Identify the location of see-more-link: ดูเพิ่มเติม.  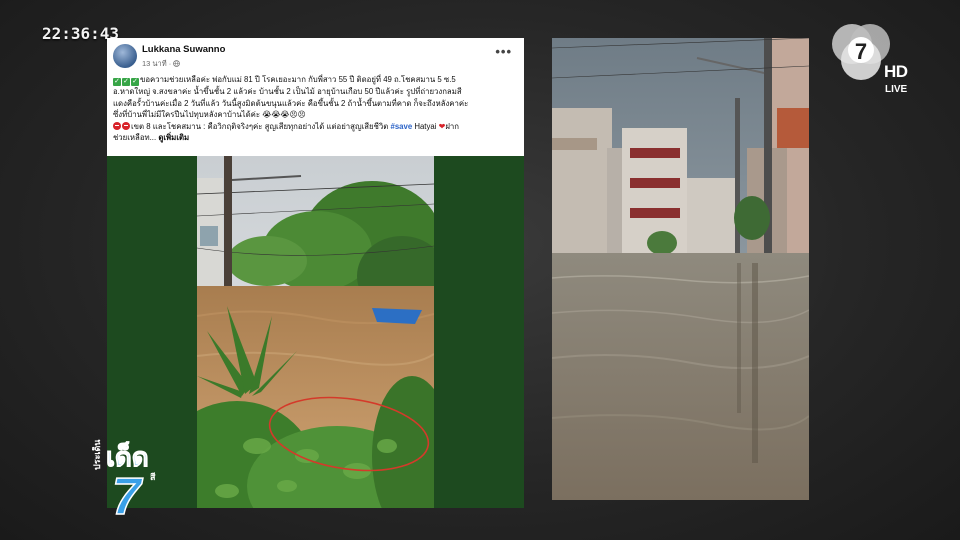
(173, 137).